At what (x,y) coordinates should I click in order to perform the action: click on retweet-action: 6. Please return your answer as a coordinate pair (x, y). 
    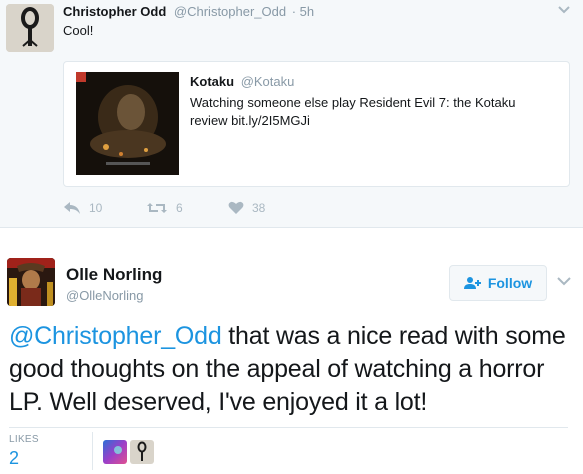
    Looking at the image, I should click on (164, 208).